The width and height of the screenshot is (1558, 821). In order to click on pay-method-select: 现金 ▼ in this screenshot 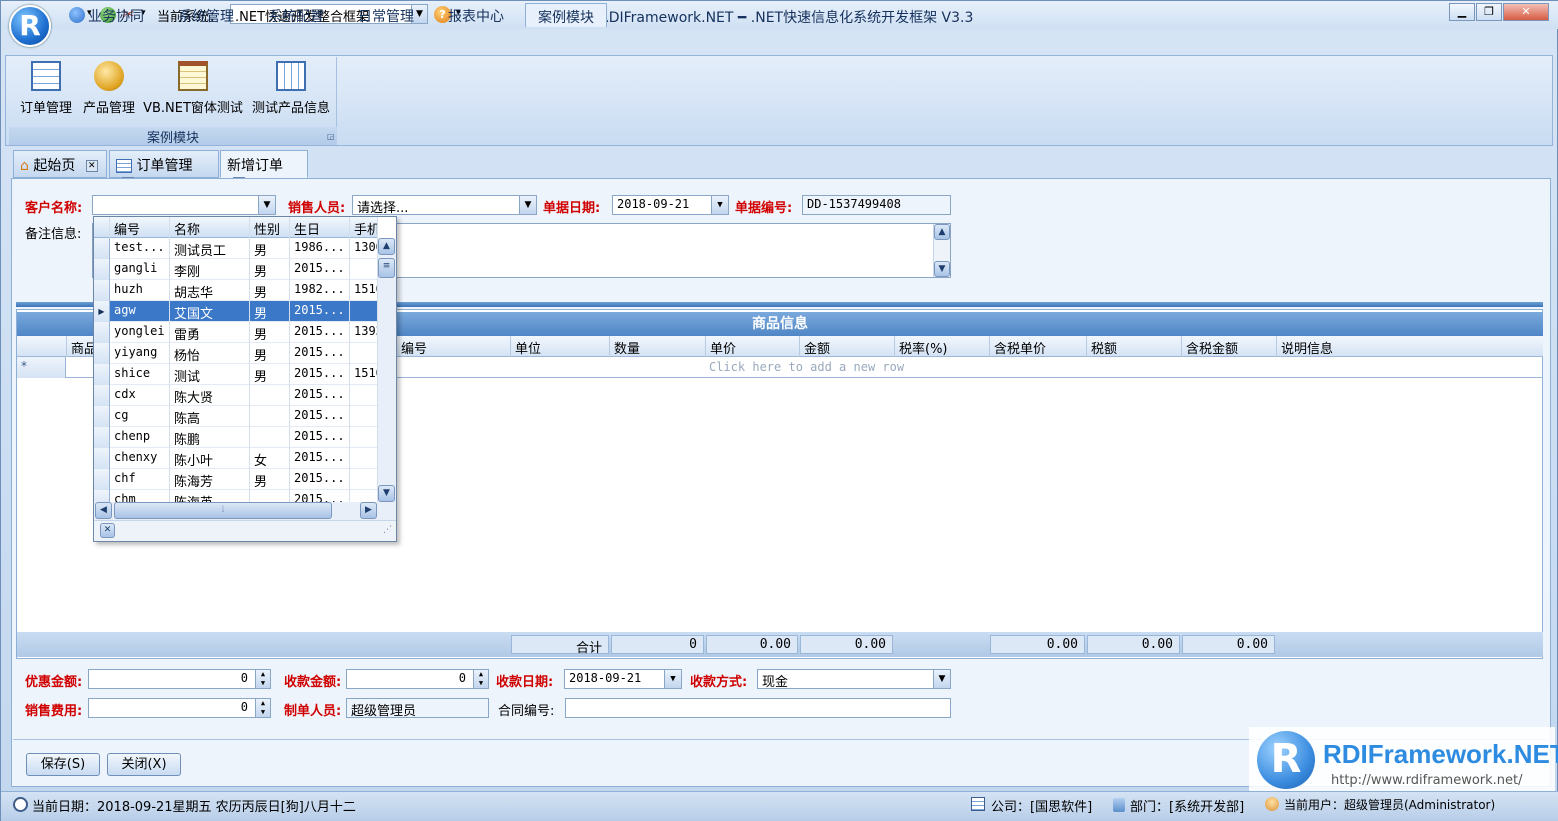, I will do `click(854, 679)`.